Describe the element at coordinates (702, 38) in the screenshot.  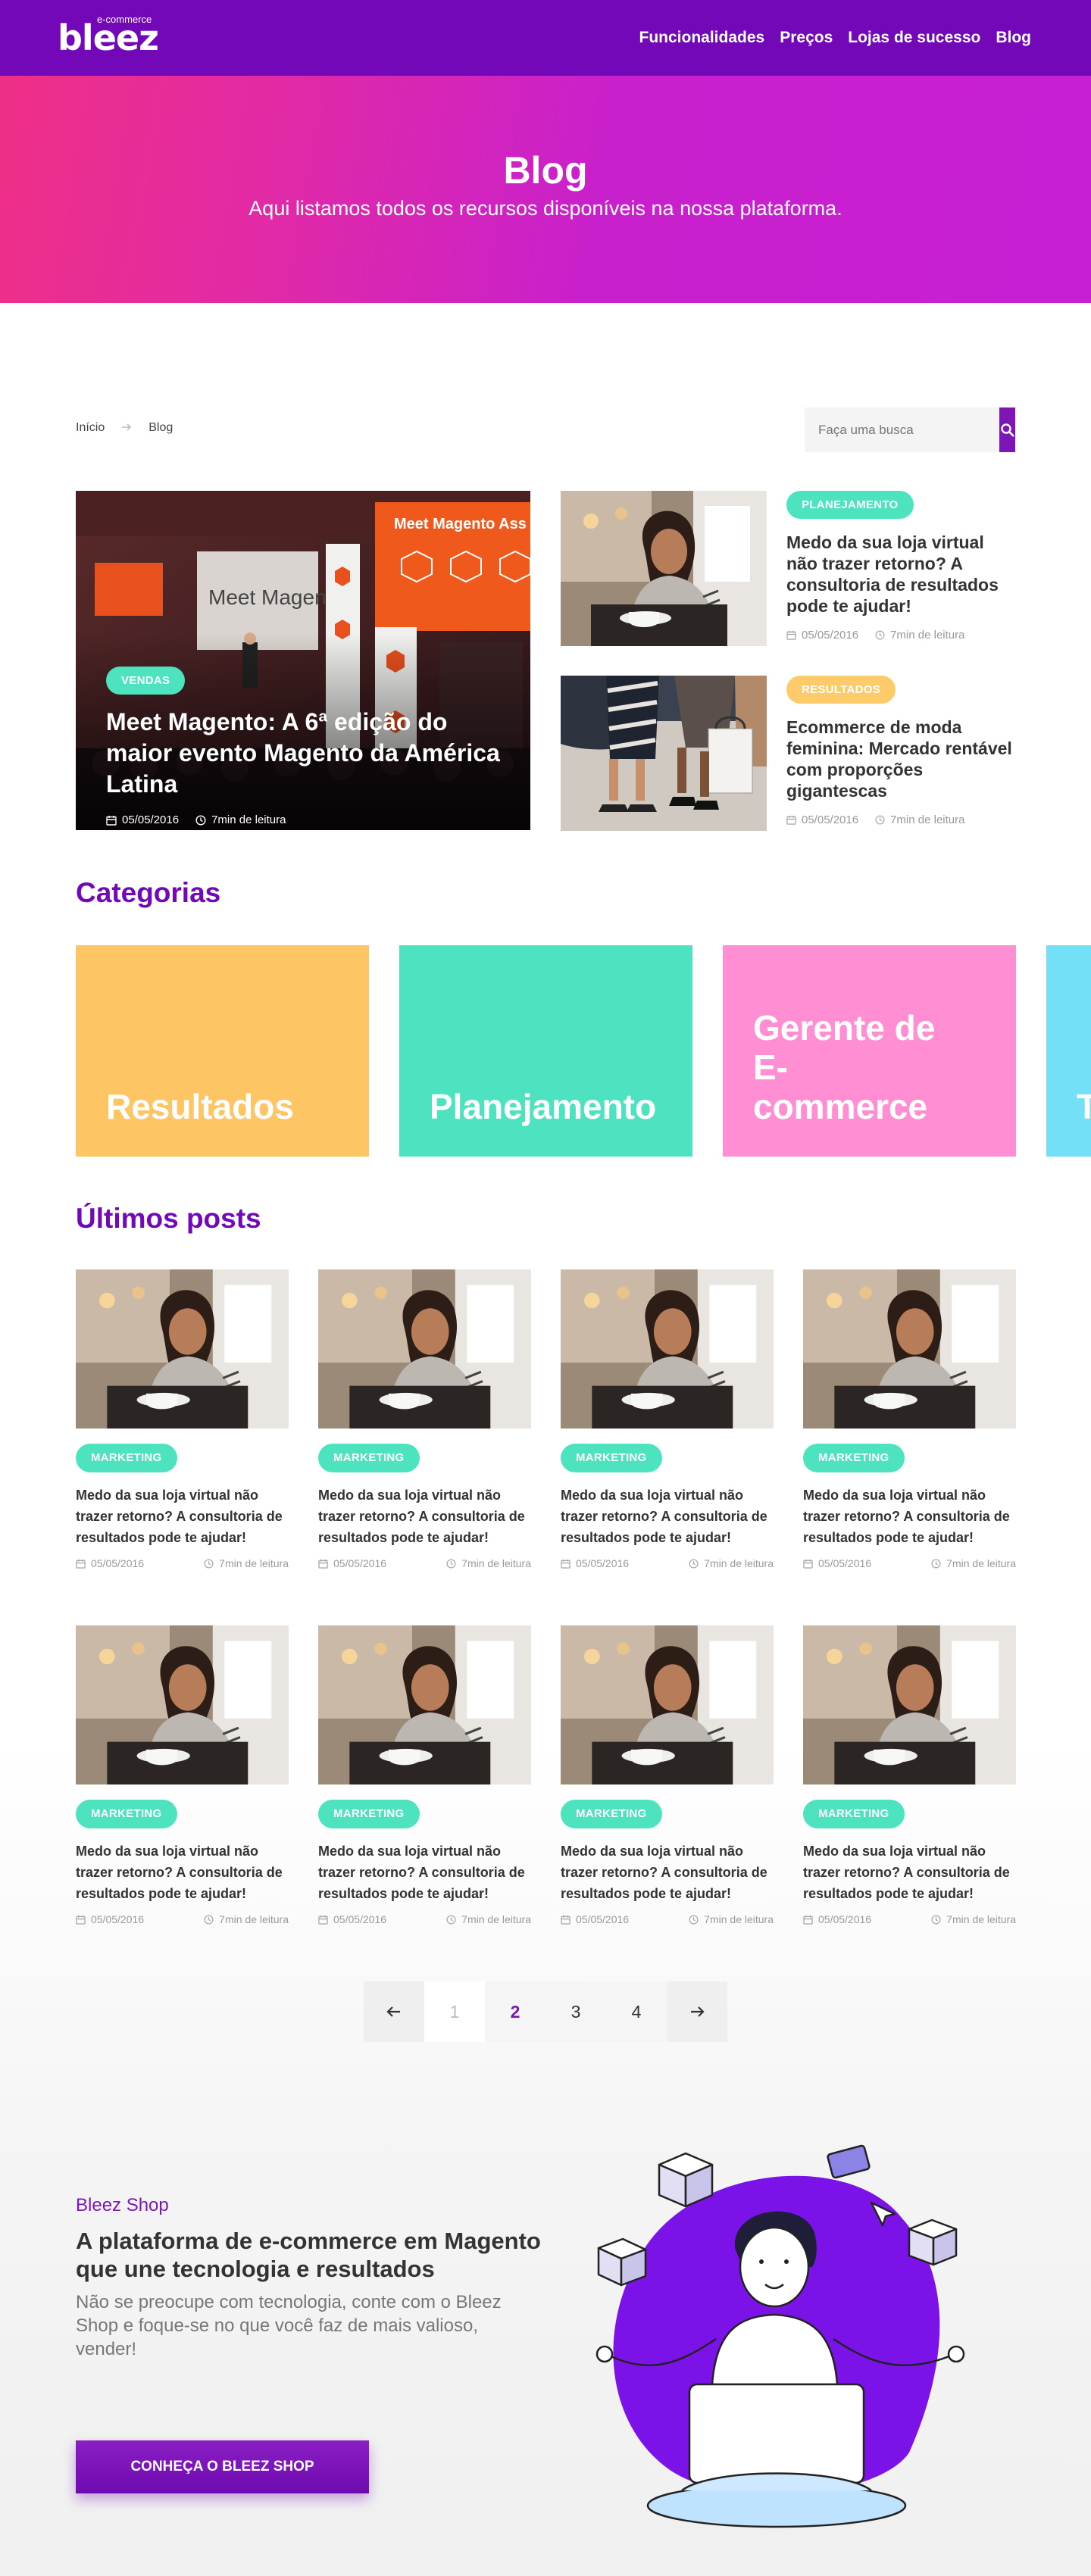
I see `nav-funcionalidades: Funcionalidades` at that location.